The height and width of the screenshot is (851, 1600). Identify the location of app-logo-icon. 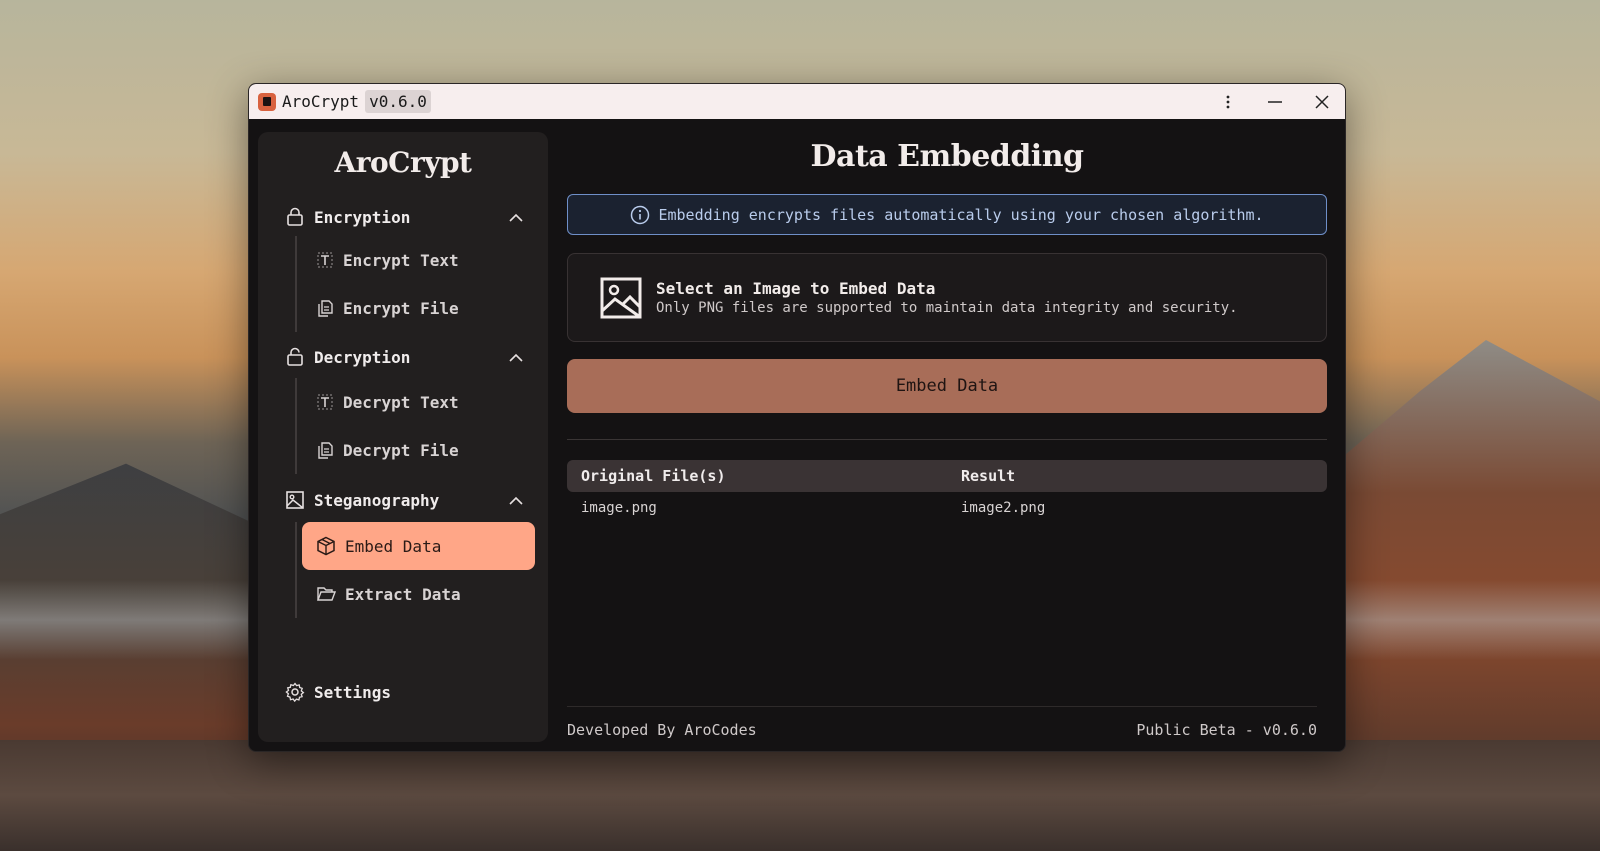
(267, 101).